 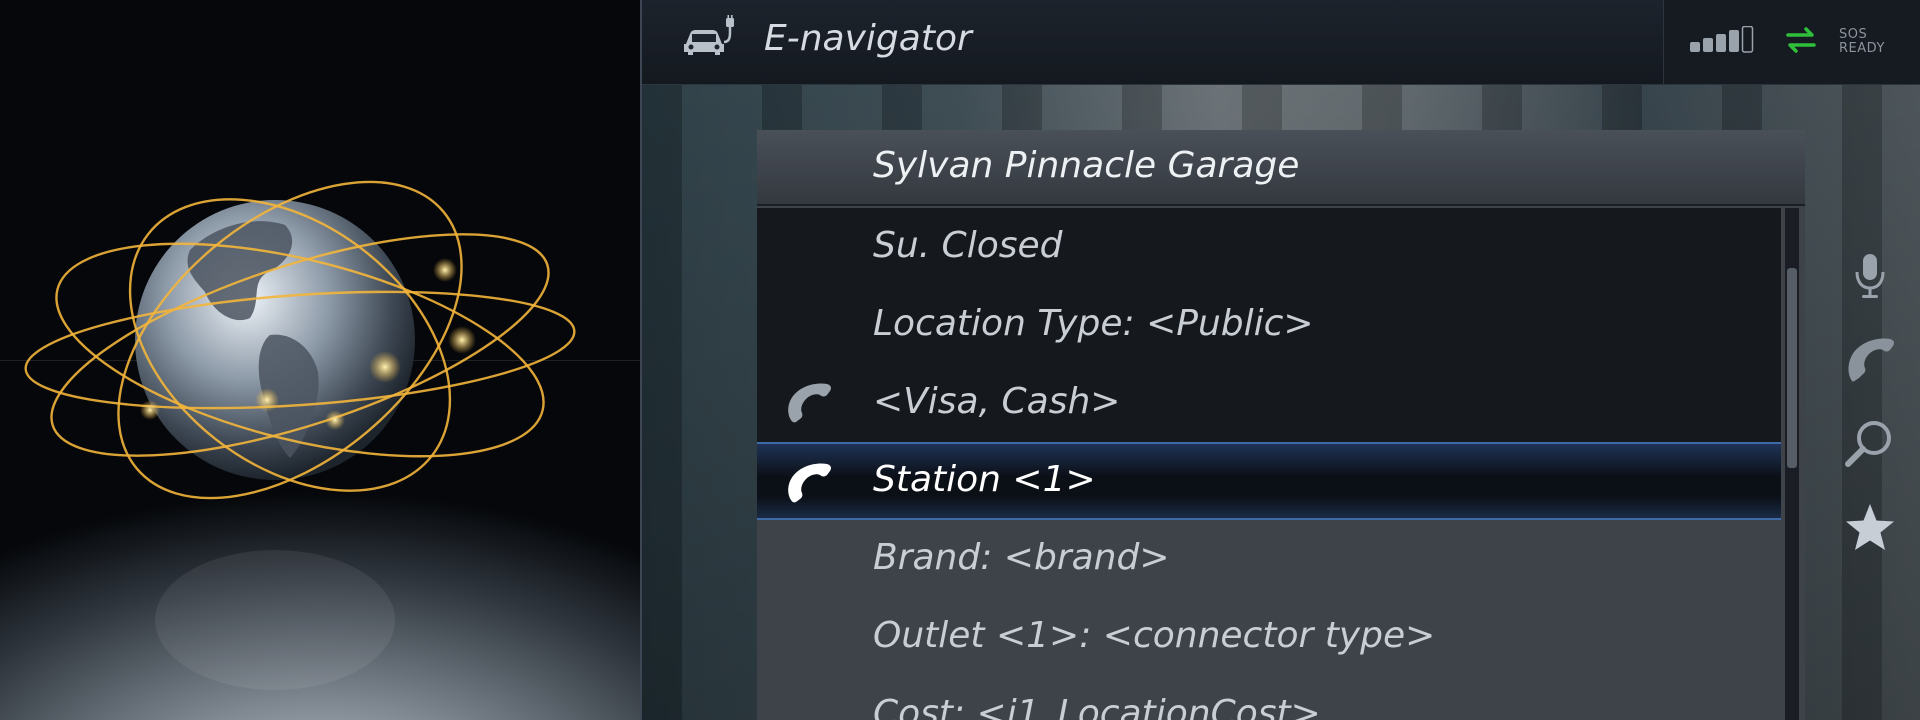 I want to click on list-item-label: Station <1>, so click(x=984, y=479).